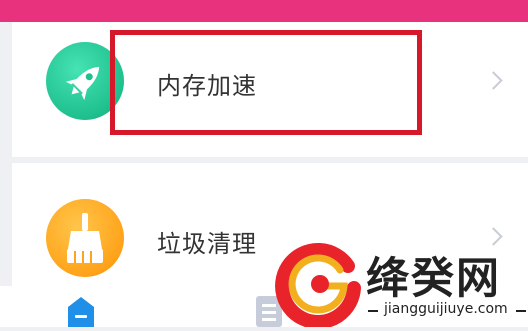 This screenshot has height=331, width=528. What do you see at coordinates (264, 11) in the screenshot?
I see `top-accent-strip` at bounding box center [264, 11].